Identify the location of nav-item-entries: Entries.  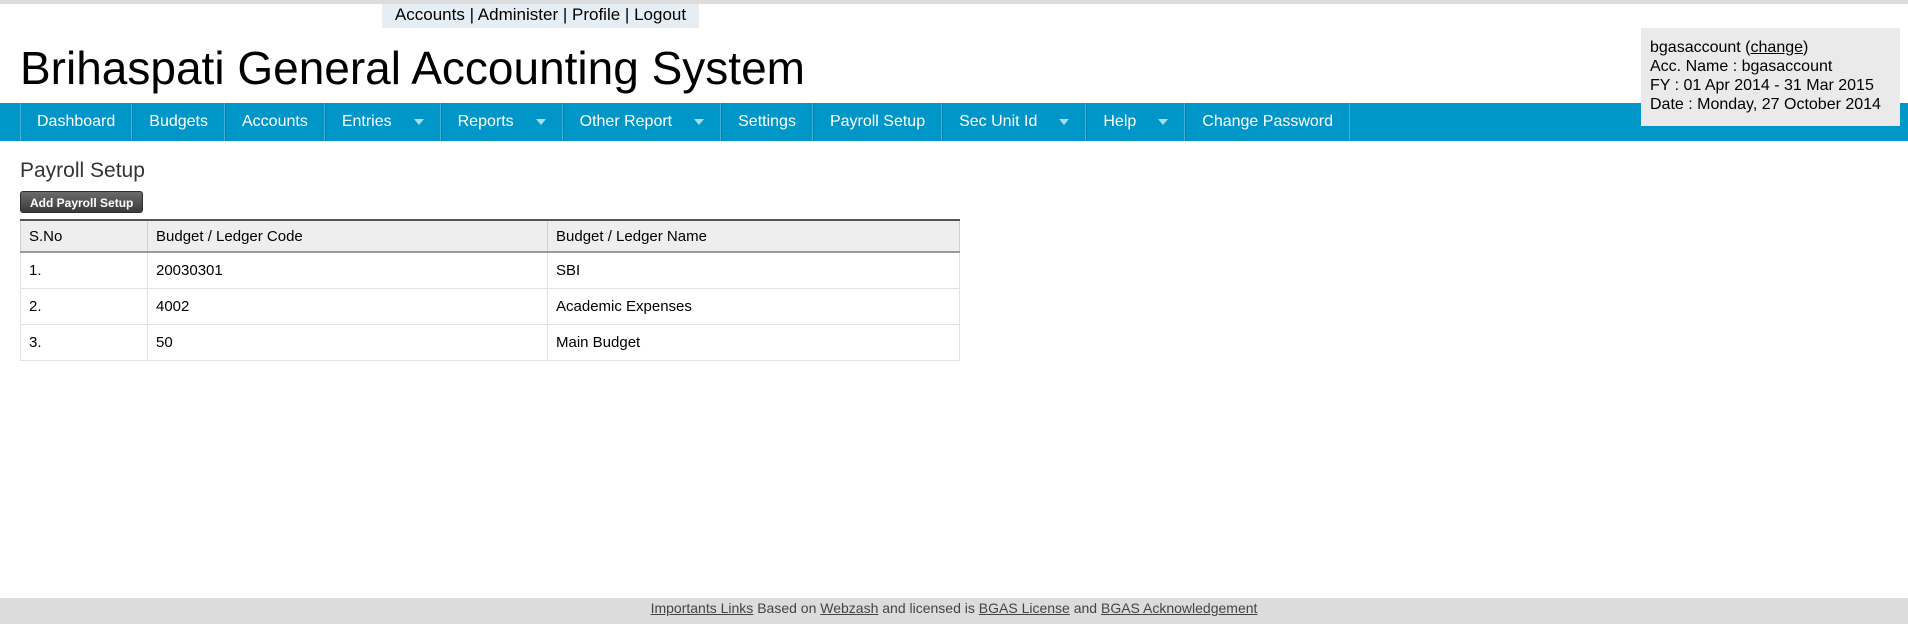
(382, 122).